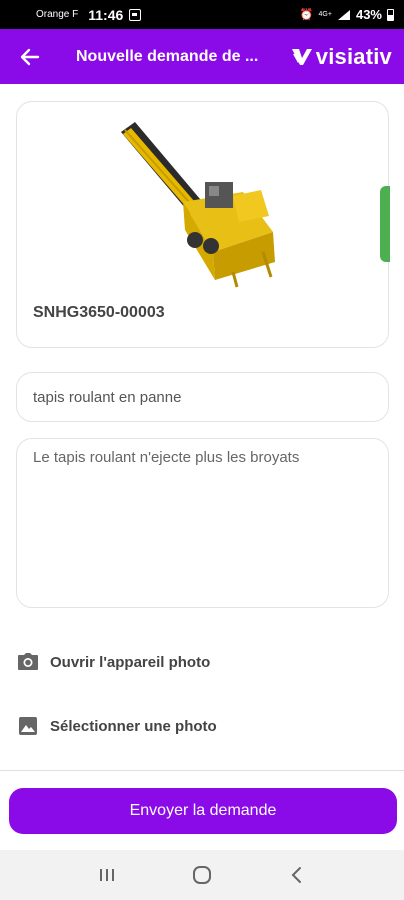  What do you see at coordinates (390, 14) in the screenshot?
I see `battery-icon` at bounding box center [390, 14].